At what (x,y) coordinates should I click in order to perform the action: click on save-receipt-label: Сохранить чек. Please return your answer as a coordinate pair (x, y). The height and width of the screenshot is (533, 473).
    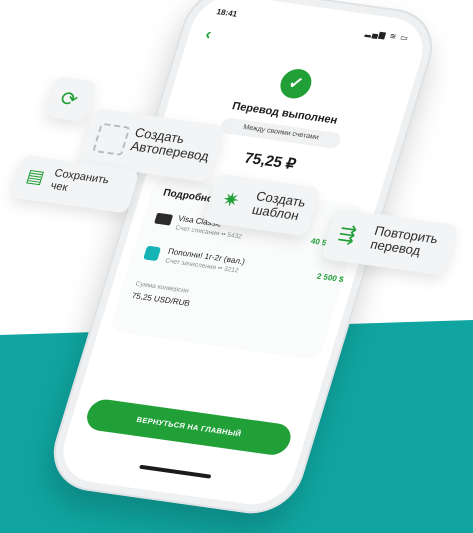
    Looking at the image, I should click on (79, 180).